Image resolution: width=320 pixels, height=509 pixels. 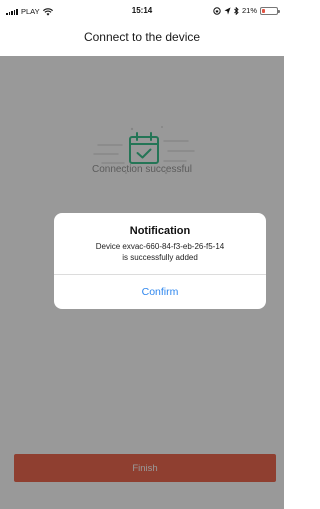 I want to click on dialog-title: Notification, so click(x=160, y=231).